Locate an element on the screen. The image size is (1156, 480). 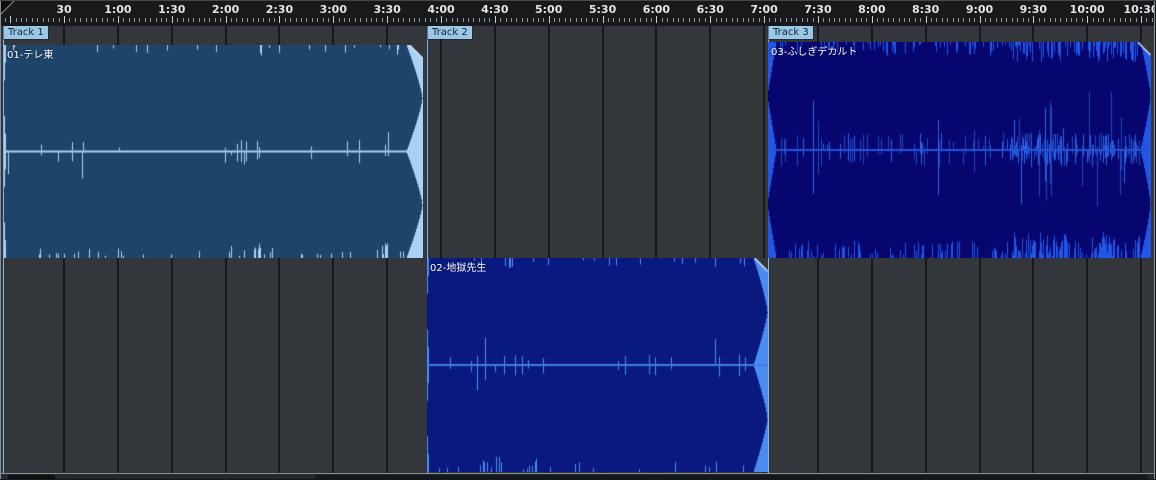
ruler-time-label: 10:30 is located at coordinates (1139, 9).